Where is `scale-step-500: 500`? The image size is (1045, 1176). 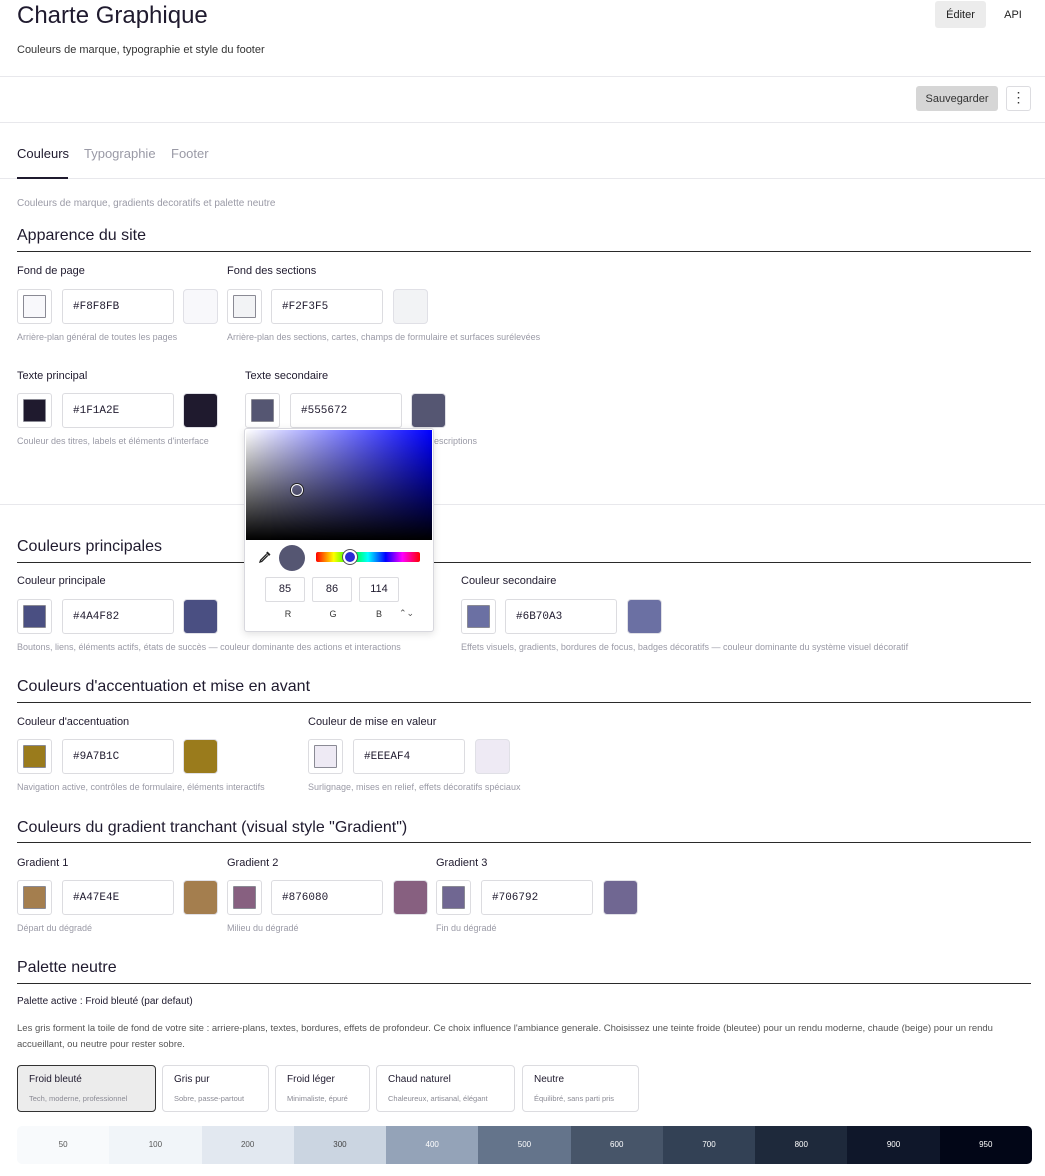
scale-step-500: 500 is located at coordinates (524, 1145).